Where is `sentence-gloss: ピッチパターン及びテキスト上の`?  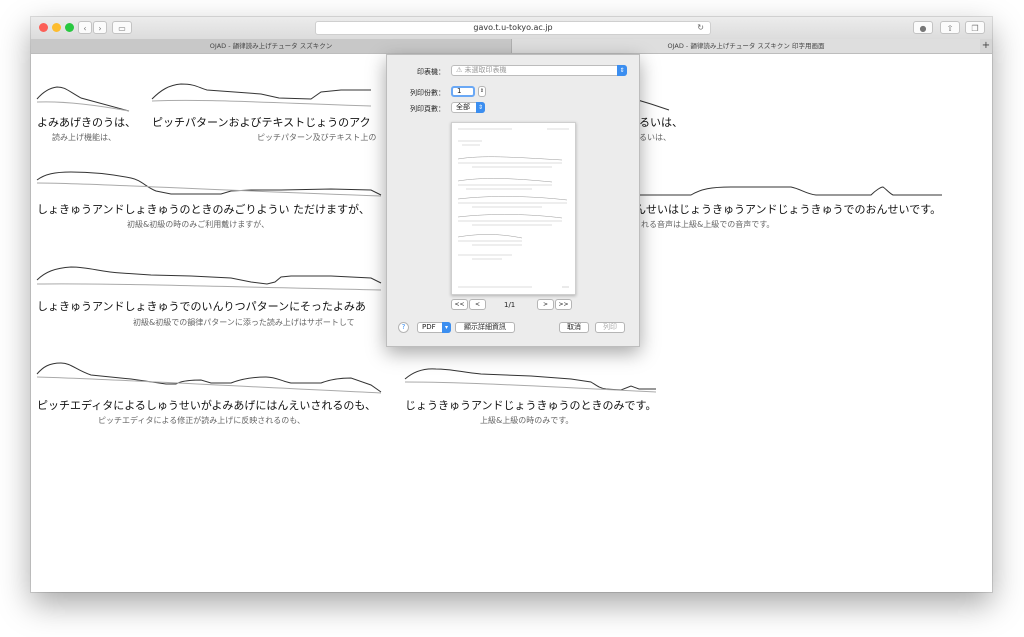
sentence-gloss: ピッチパターン及びテキスト上の is located at coordinates (317, 137).